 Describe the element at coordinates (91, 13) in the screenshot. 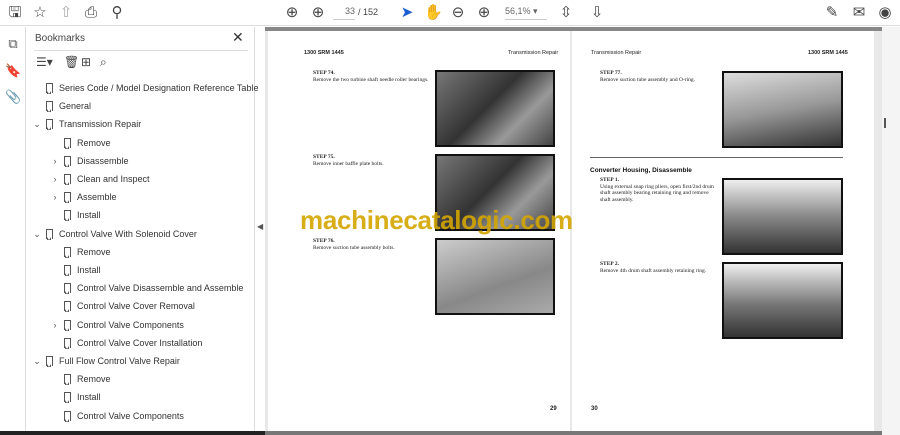

I see `print-icon: ⎙` at that location.